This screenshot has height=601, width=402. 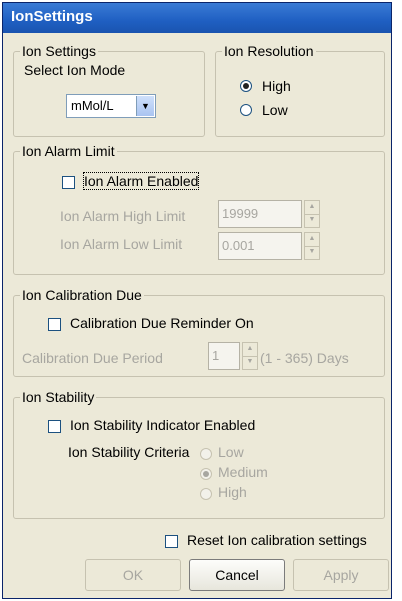 I want to click on alarm-low-limit-label: Ion Alarm Low Limit, so click(x=121, y=244).